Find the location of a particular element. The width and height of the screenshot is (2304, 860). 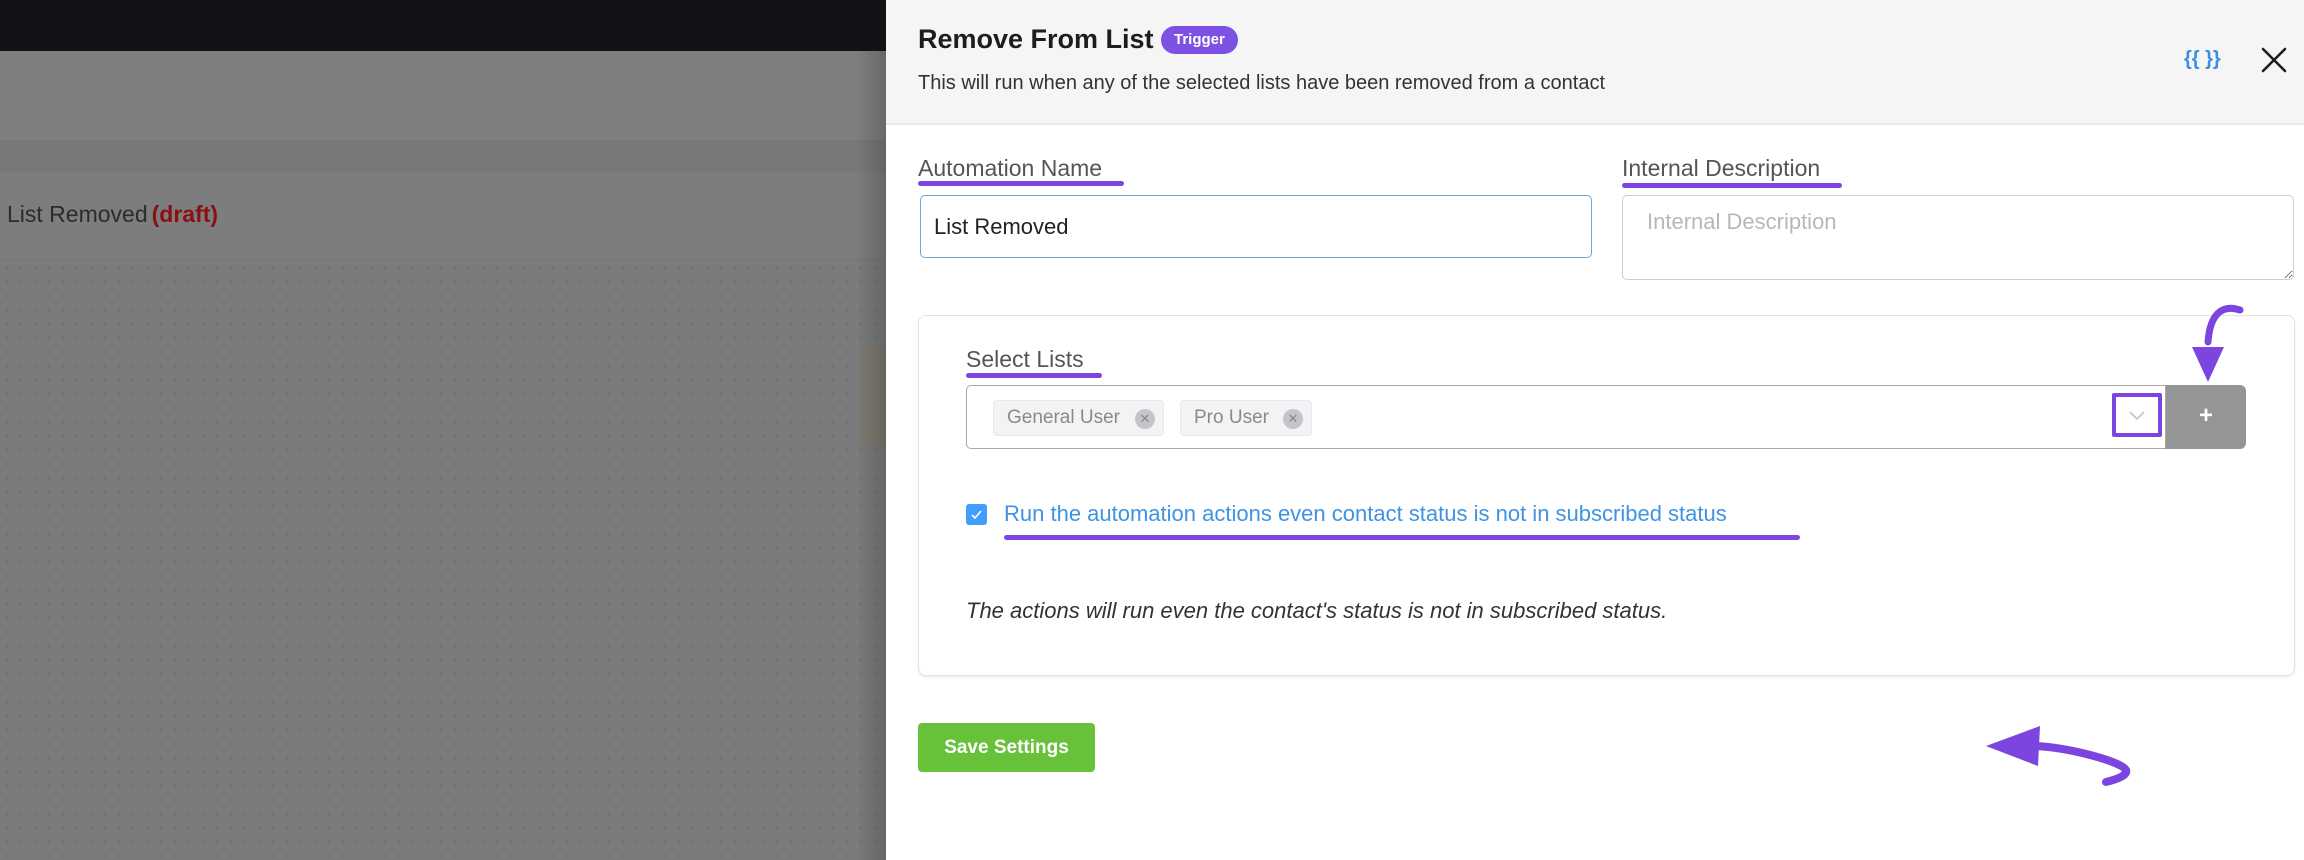

trigger-badge: Trigger is located at coordinates (1199, 40).